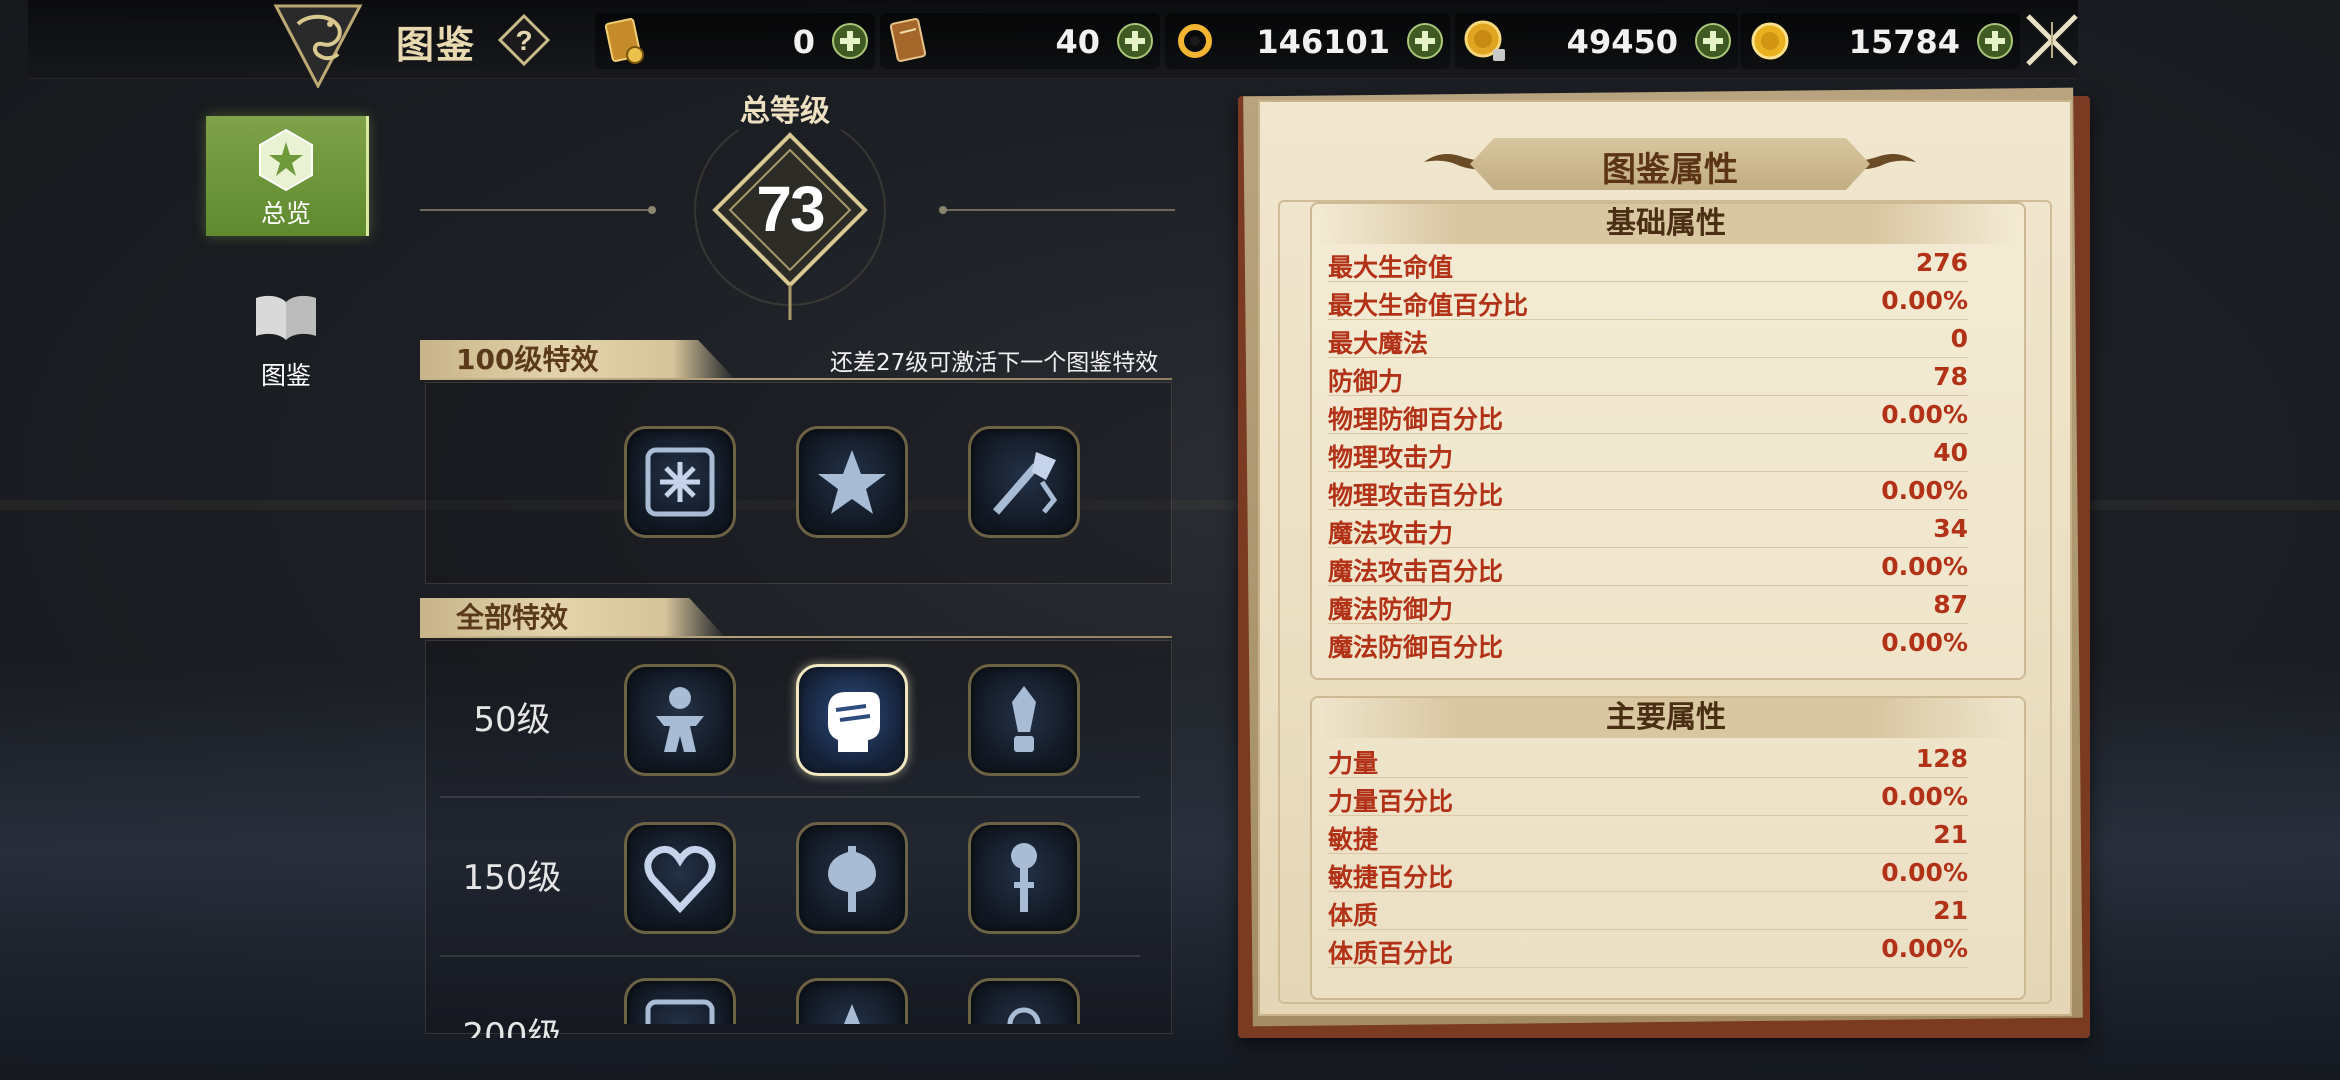 The height and width of the screenshot is (1080, 2340). I want to click on effect-slot-heart, so click(680, 878).